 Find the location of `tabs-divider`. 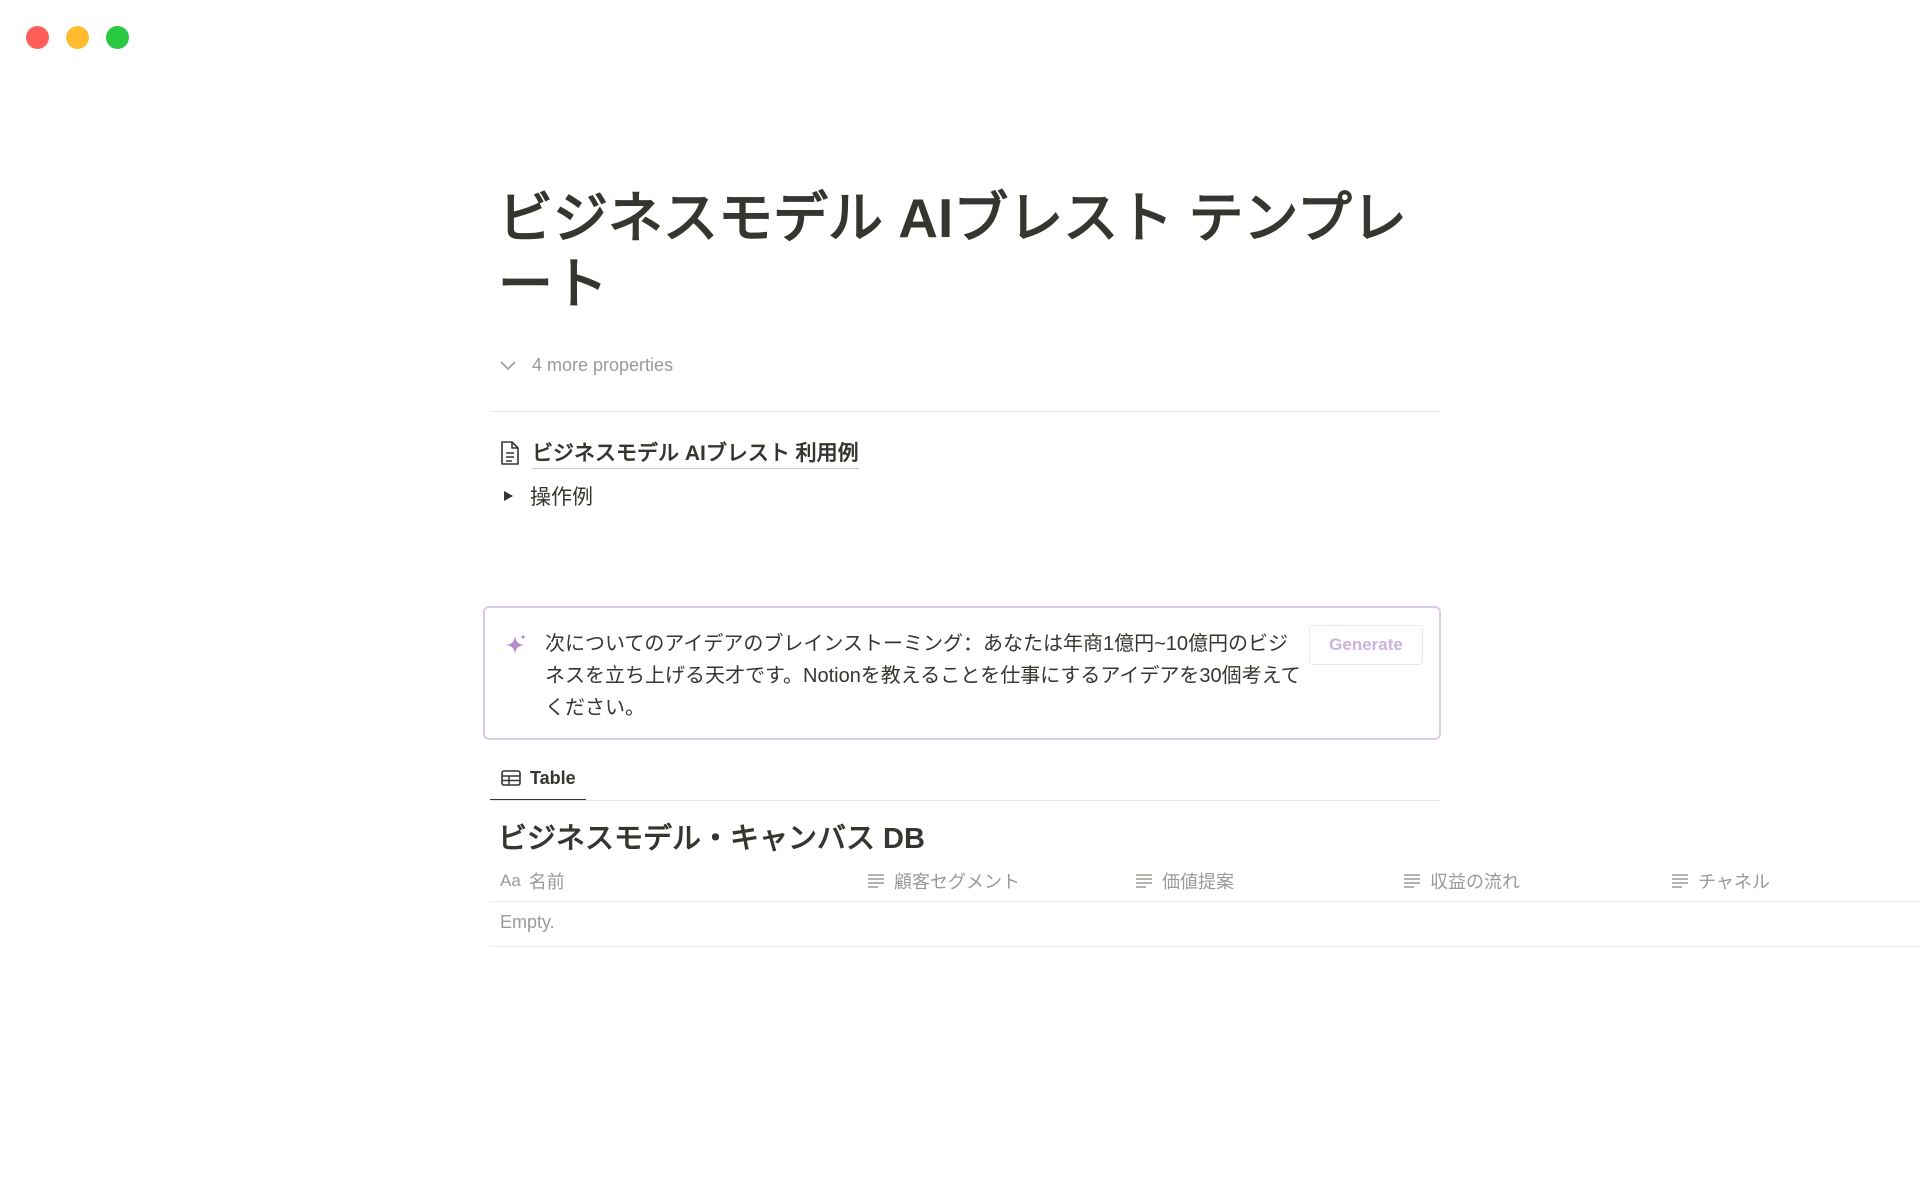

tabs-divider is located at coordinates (965, 800).